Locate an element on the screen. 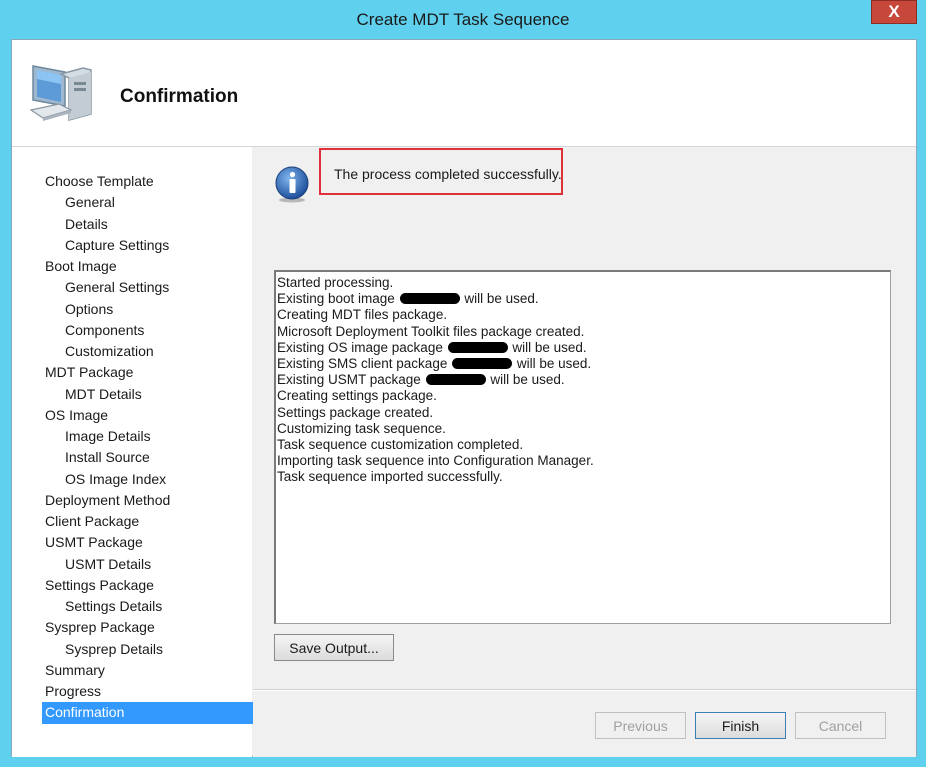 The width and height of the screenshot is (926, 767). wizard-header: Confirmation is located at coordinates (464, 93).